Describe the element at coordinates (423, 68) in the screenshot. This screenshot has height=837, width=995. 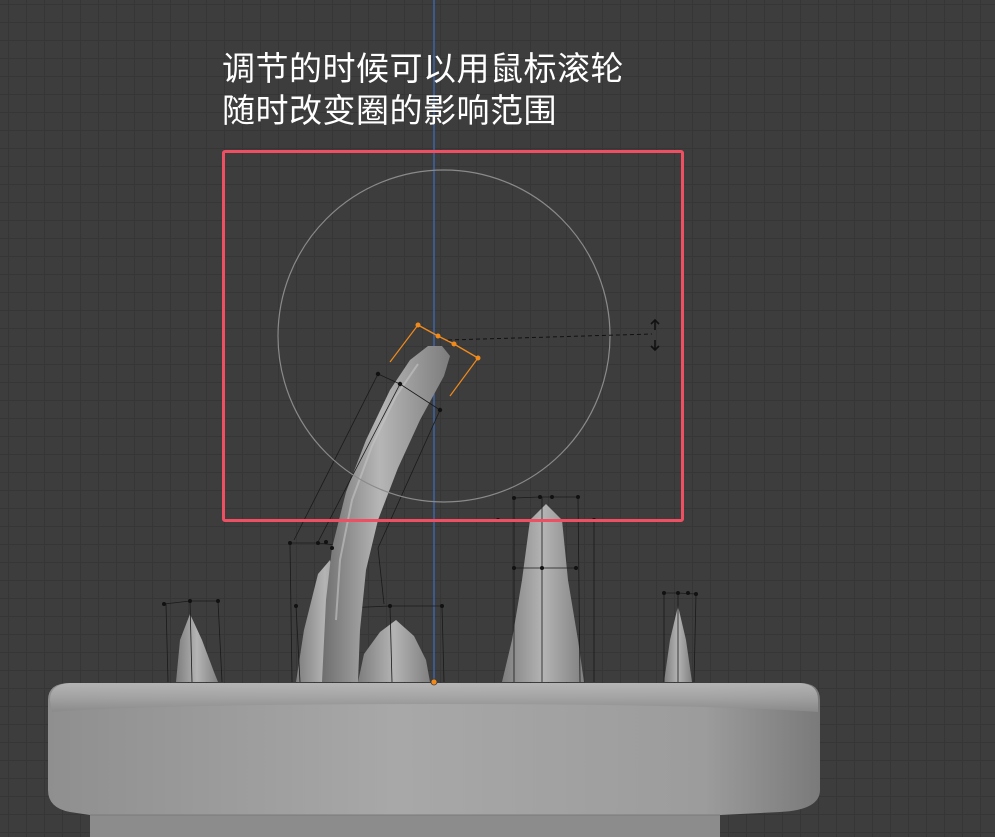
I see `annotation-line-1: 调节的时候可以用鼠标滚轮` at that location.